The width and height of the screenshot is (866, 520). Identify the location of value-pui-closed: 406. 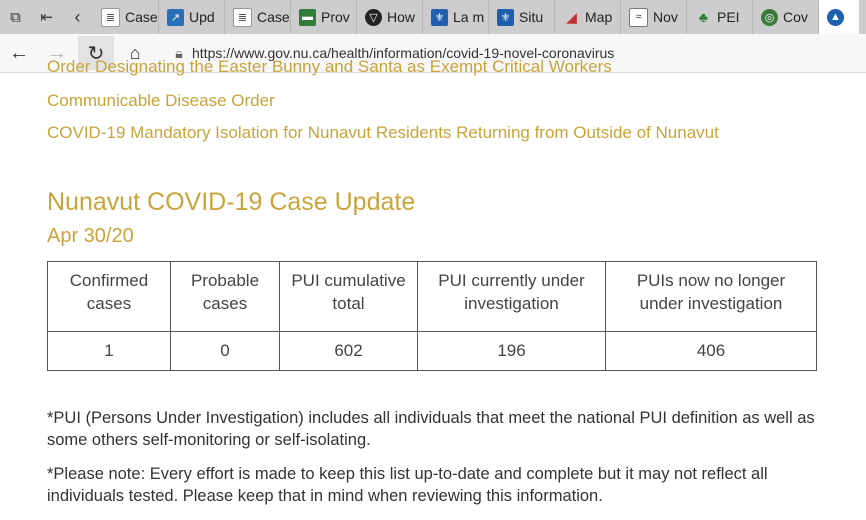
(711, 351).